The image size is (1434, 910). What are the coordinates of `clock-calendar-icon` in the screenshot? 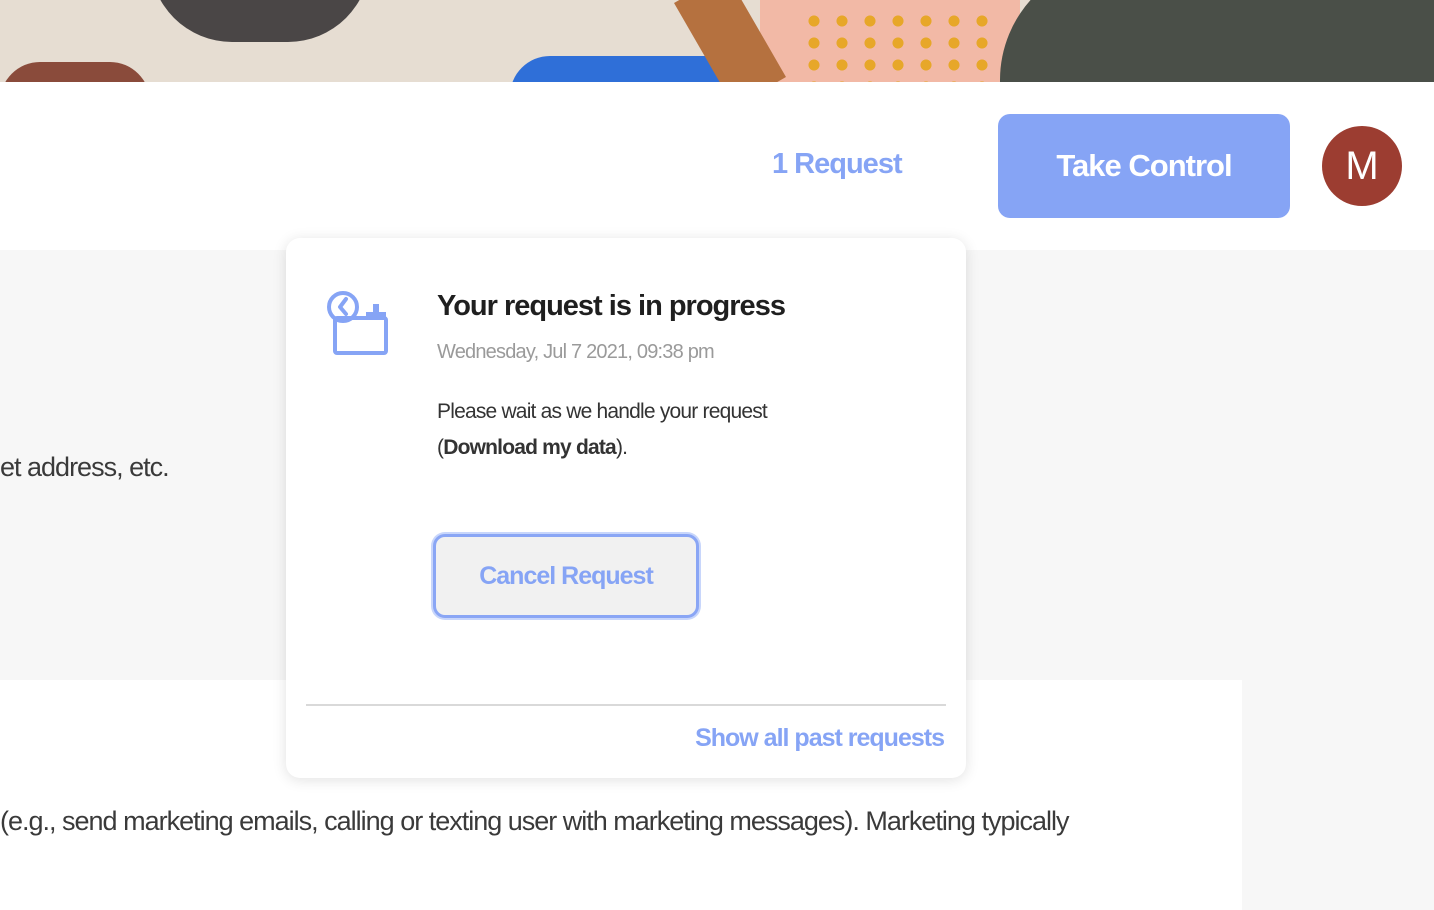 It's located at (357, 323).